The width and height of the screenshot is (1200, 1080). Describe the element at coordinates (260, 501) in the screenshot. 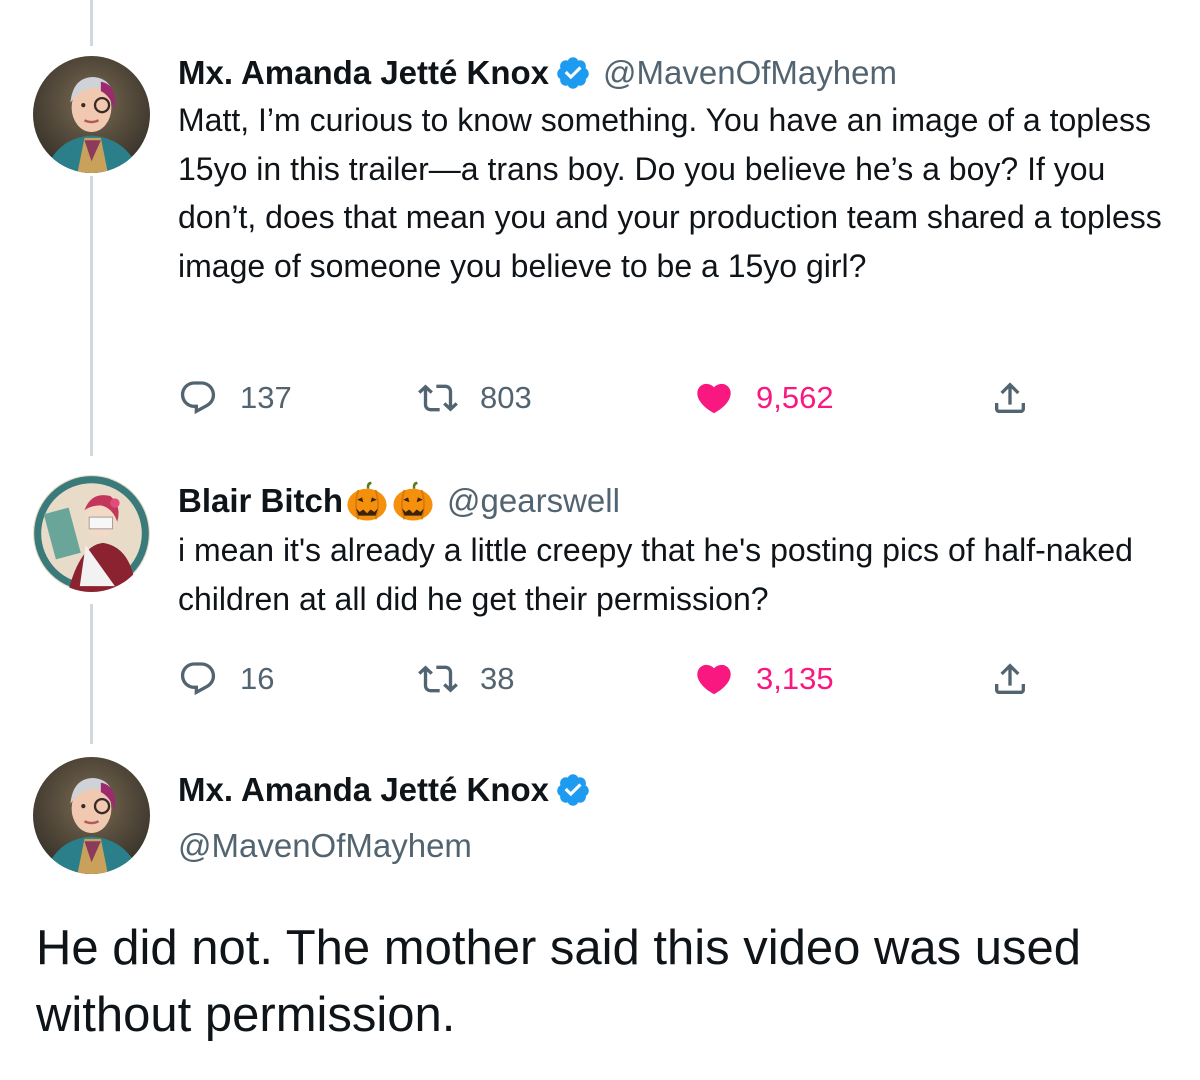

I see `author-display-name: Blair Bitch` at that location.